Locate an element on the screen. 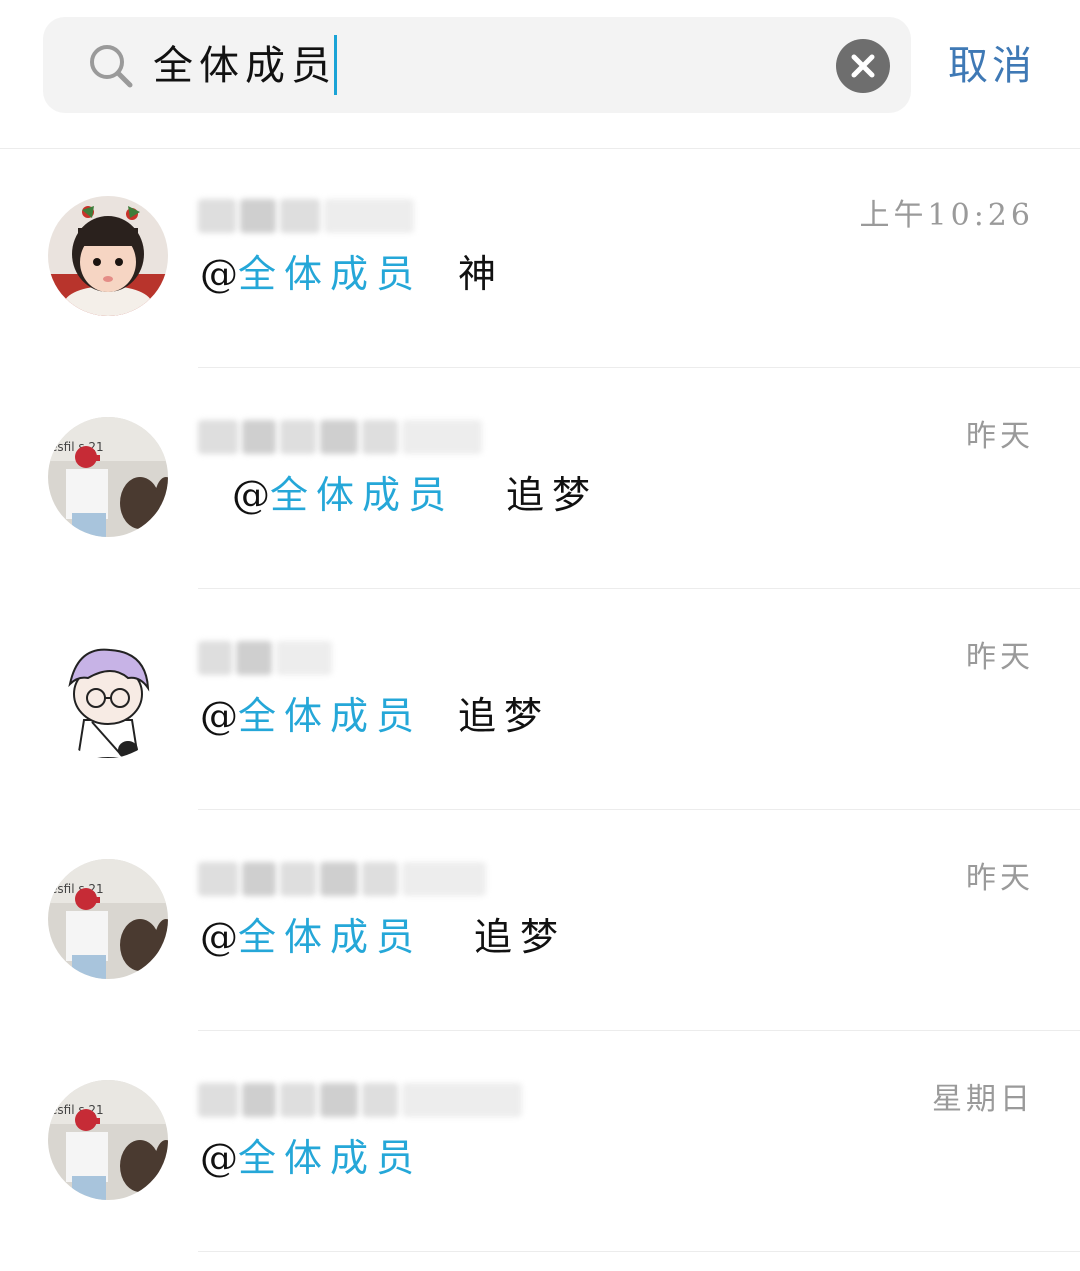  text-caret is located at coordinates (335, 65).